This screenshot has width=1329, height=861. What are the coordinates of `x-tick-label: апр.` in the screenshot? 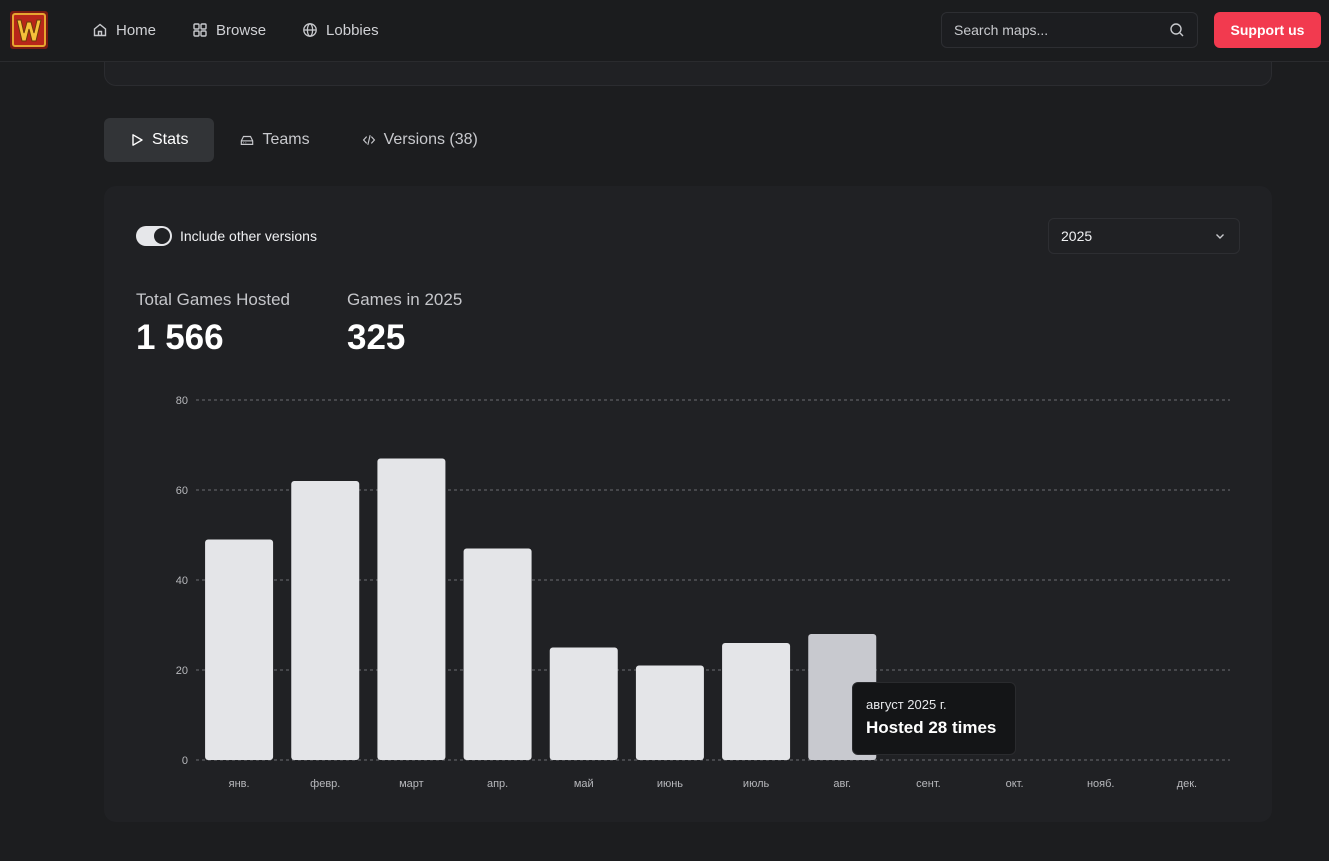 It's located at (497, 784).